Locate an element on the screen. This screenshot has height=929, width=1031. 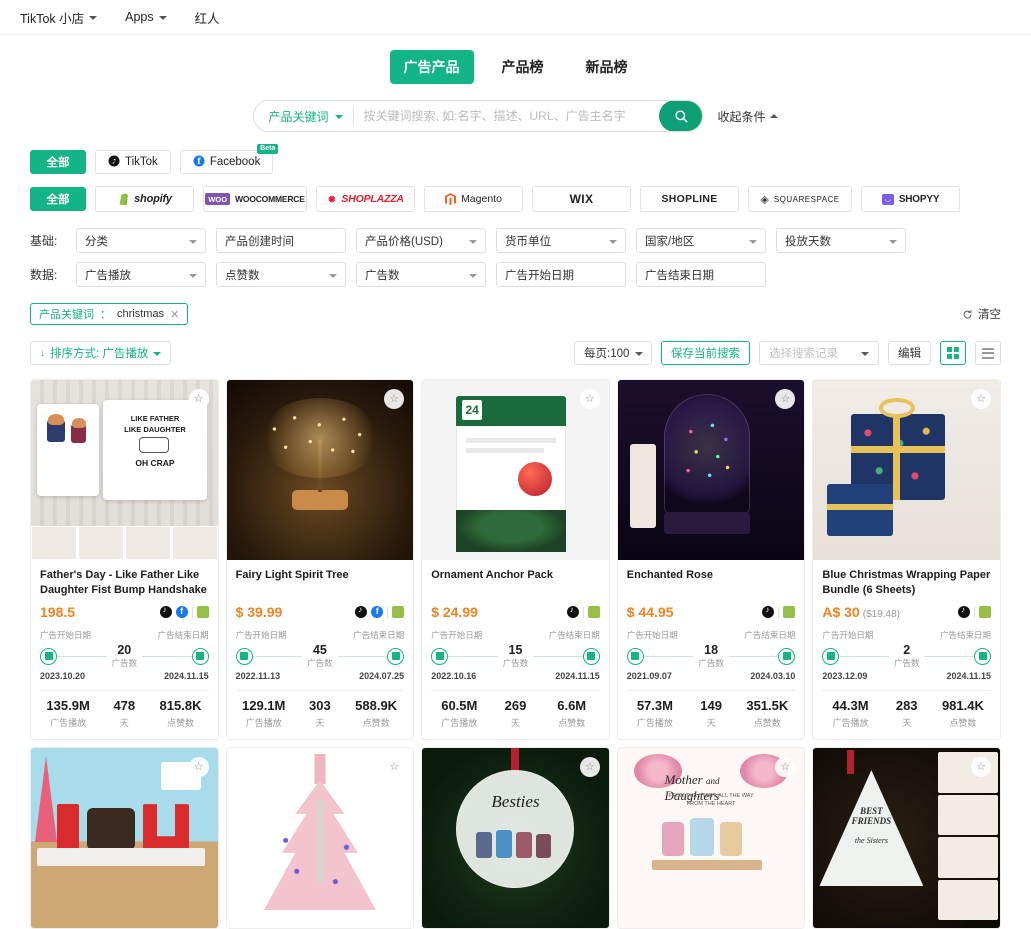
ad-start-date: 2022.11.13 is located at coordinates (258, 676).